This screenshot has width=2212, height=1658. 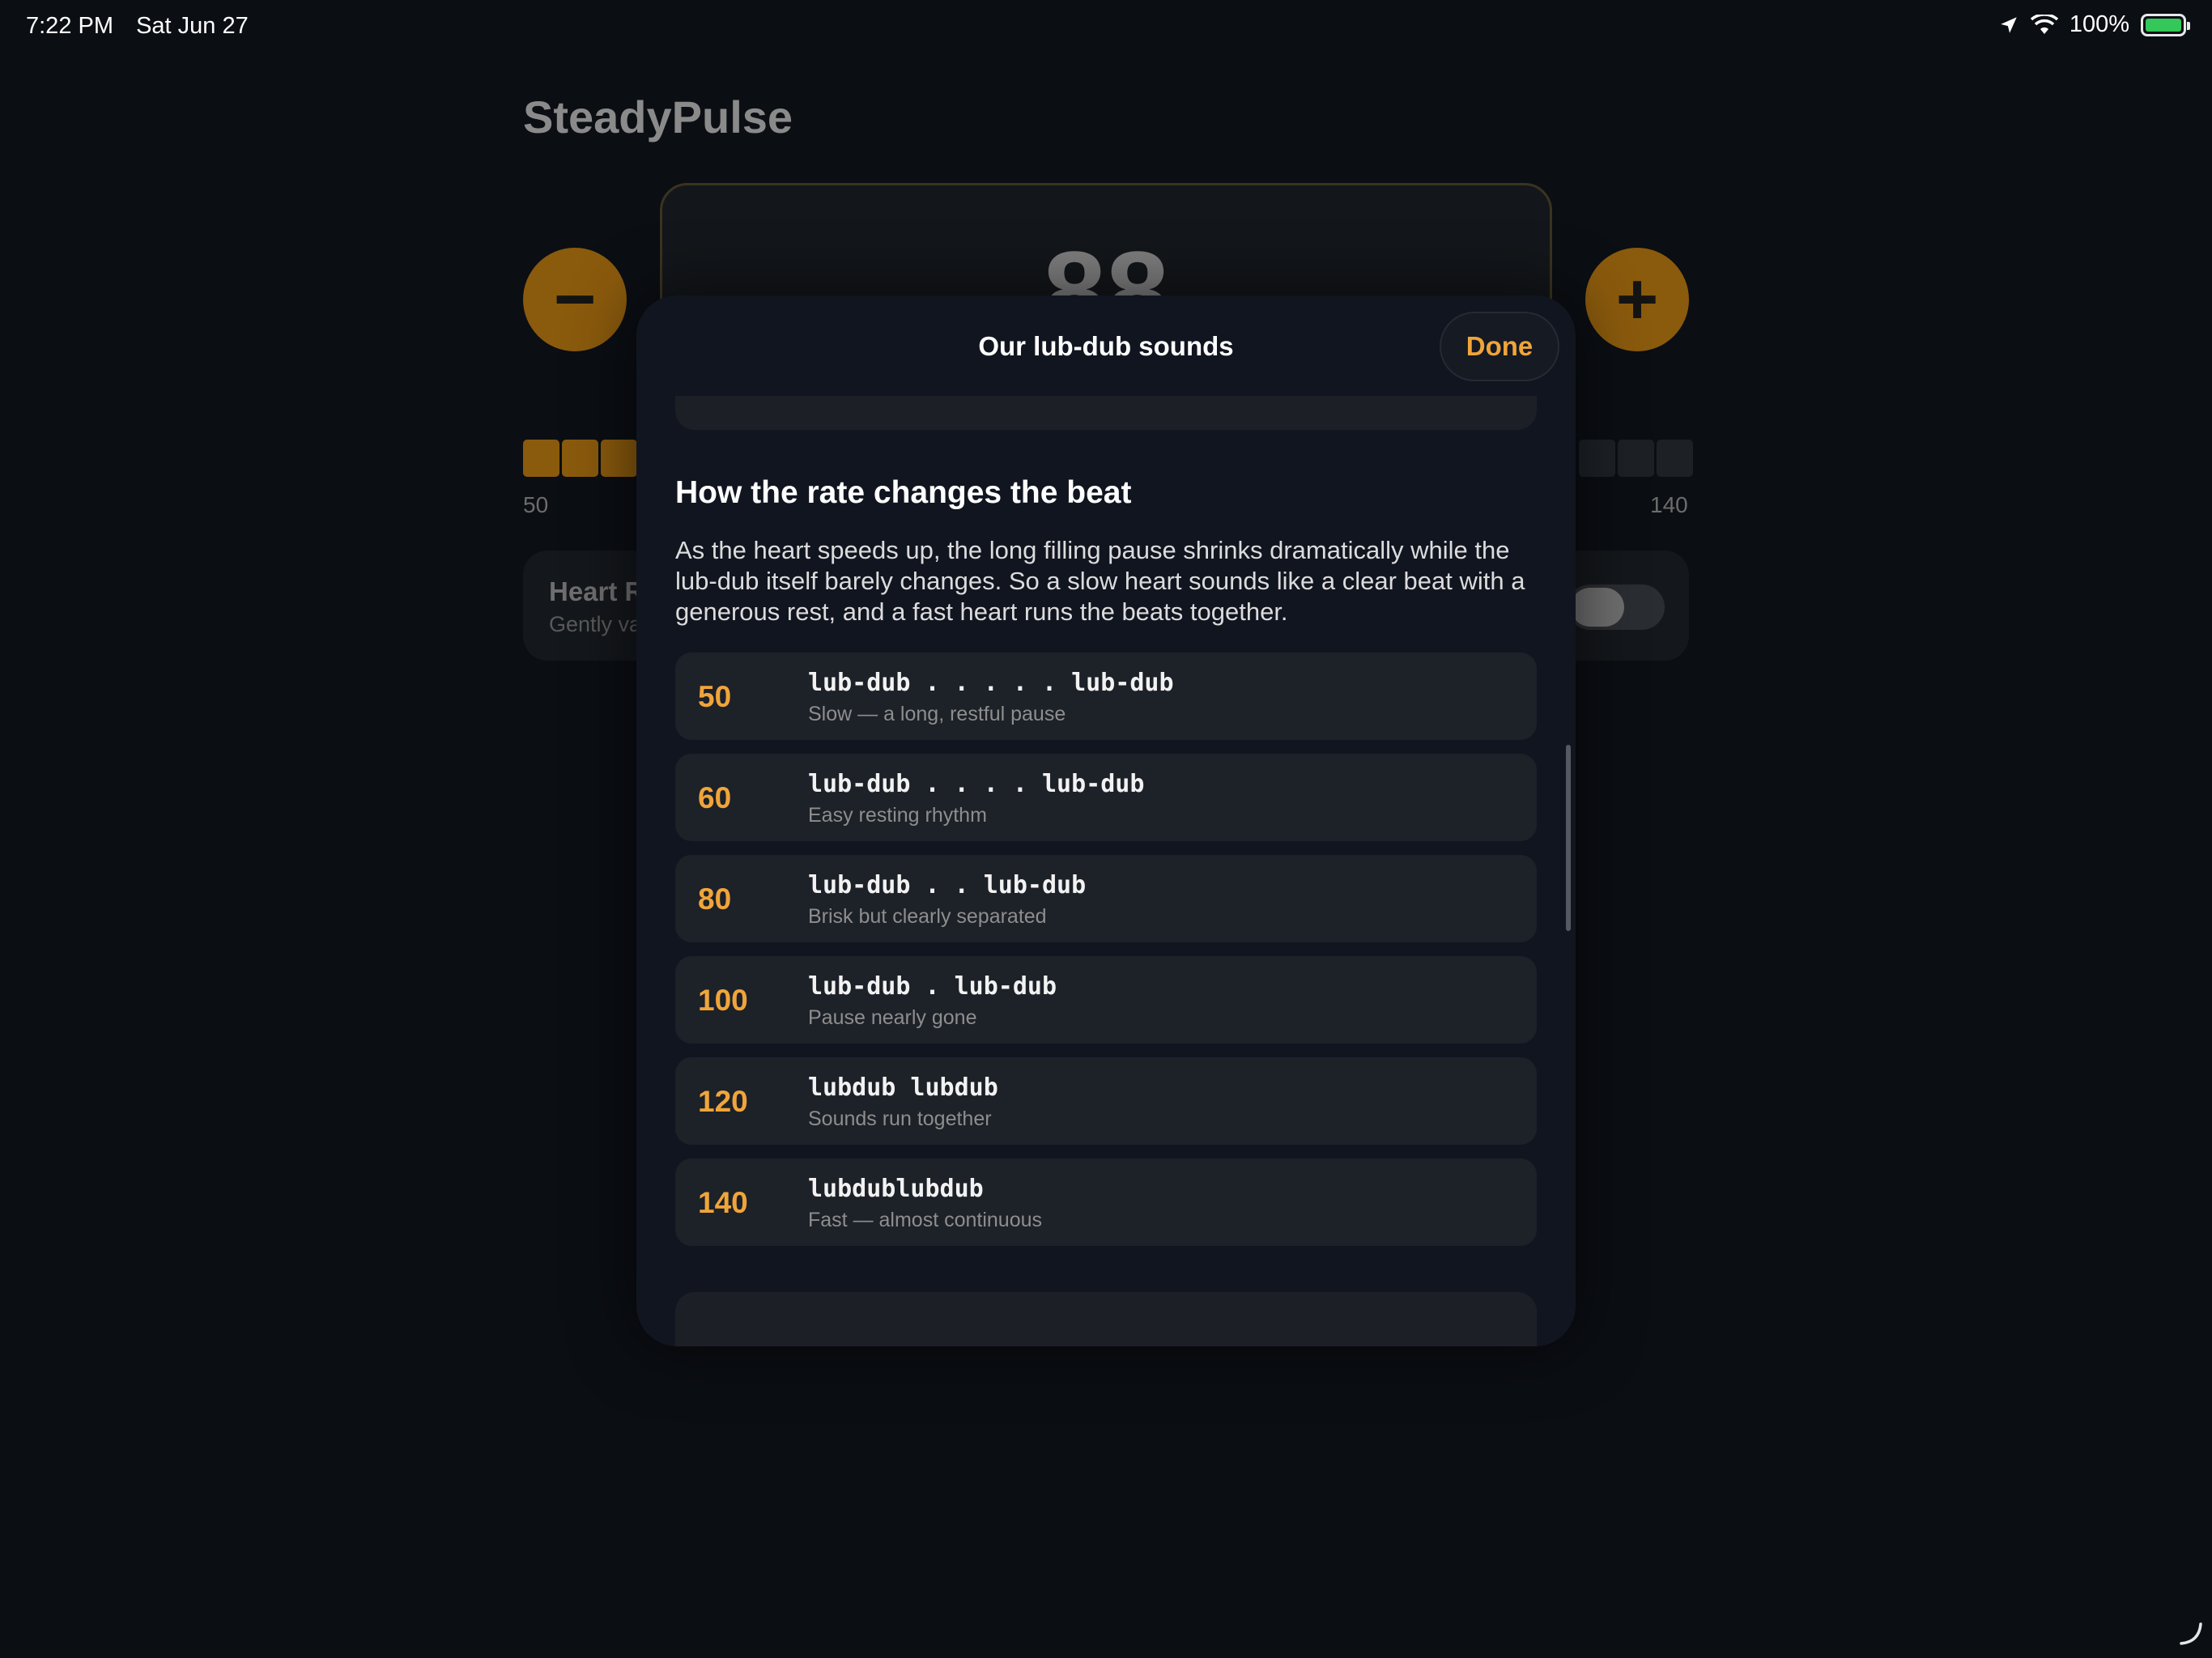 What do you see at coordinates (903, 1087) in the screenshot?
I see `rate-pattern: lubdub lubdub` at bounding box center [903, 1087].